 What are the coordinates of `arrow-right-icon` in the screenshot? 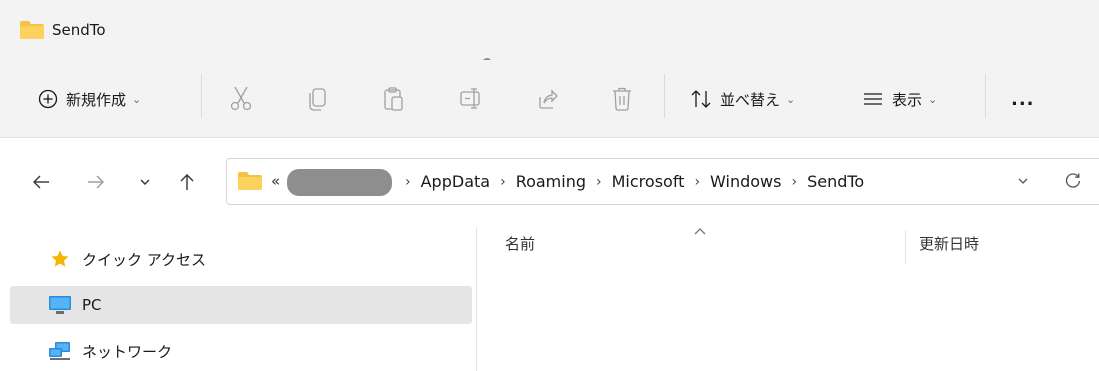 It's located at (96, 182).